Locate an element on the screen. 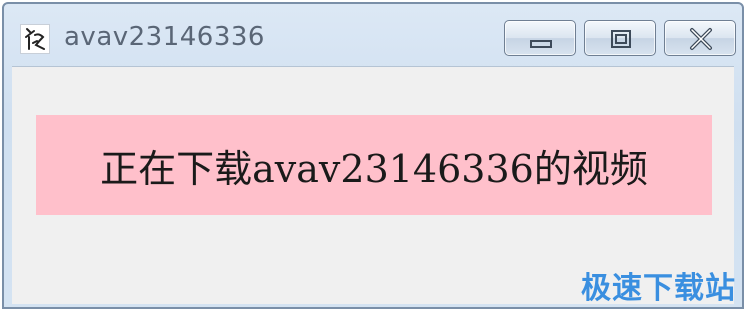  close-icon is located at coordinates (701, 39).